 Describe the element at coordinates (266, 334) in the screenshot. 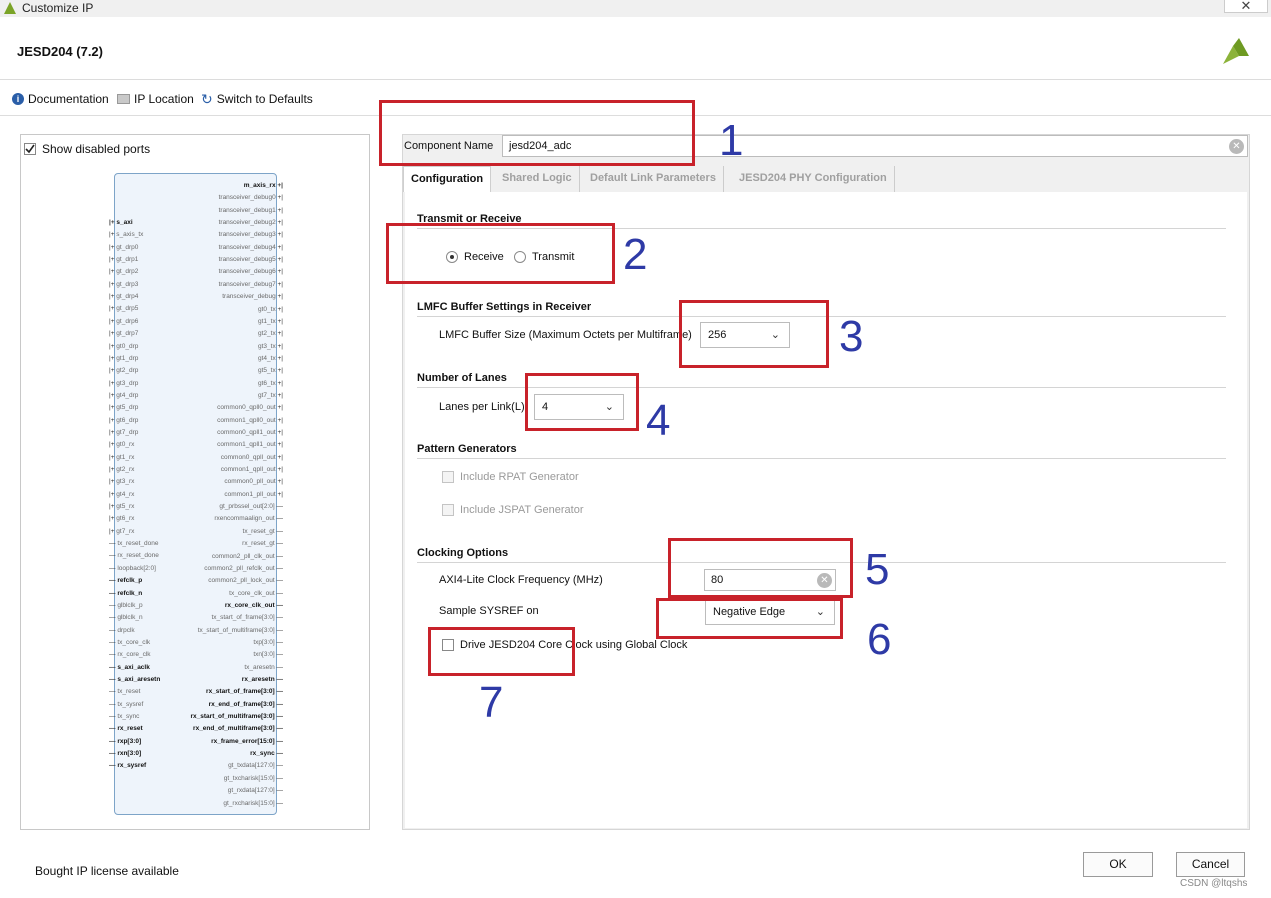

I see `right-port-label: gt2_tx` at that location.